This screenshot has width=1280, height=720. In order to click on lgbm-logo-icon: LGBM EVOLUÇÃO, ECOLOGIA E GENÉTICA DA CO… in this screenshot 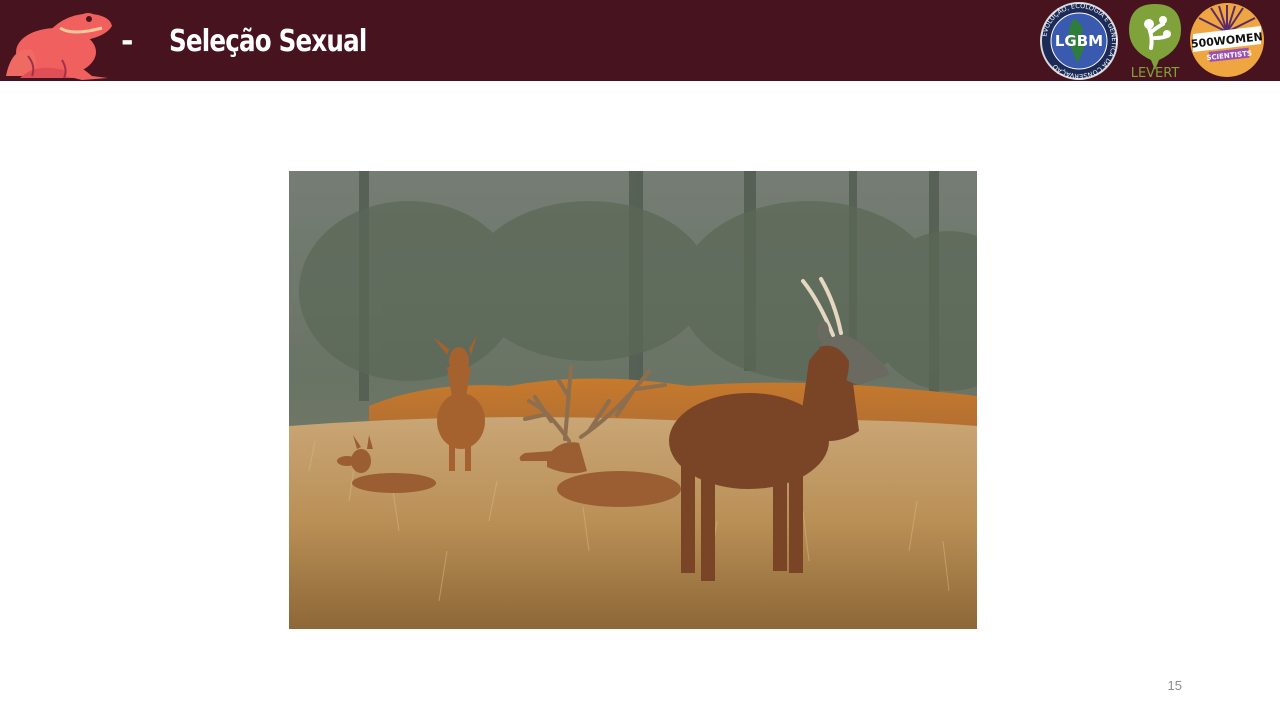, I will do `click(1079, 41)`.